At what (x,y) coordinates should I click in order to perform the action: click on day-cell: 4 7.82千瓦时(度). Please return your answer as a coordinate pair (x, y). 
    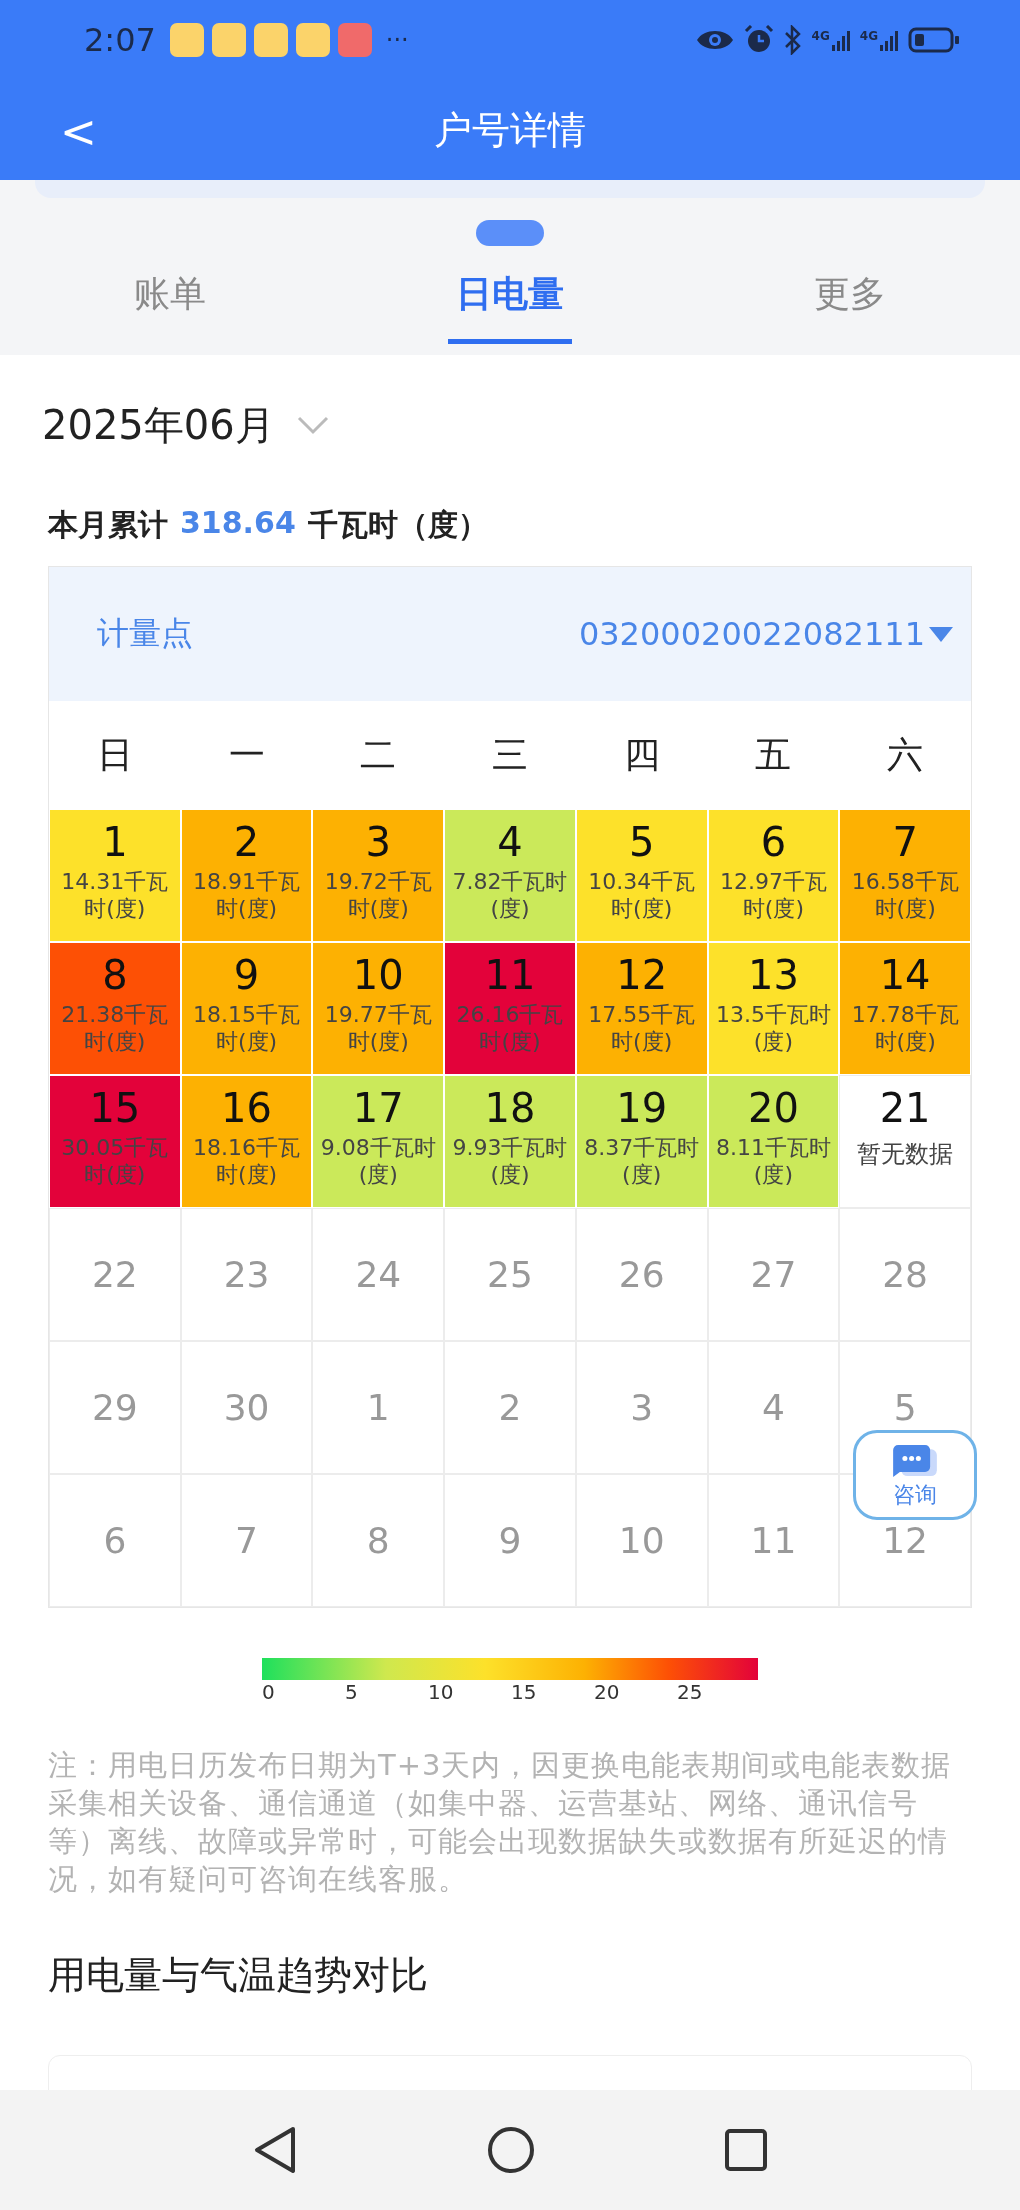
    Looking at the image, I should click on (510, 875).